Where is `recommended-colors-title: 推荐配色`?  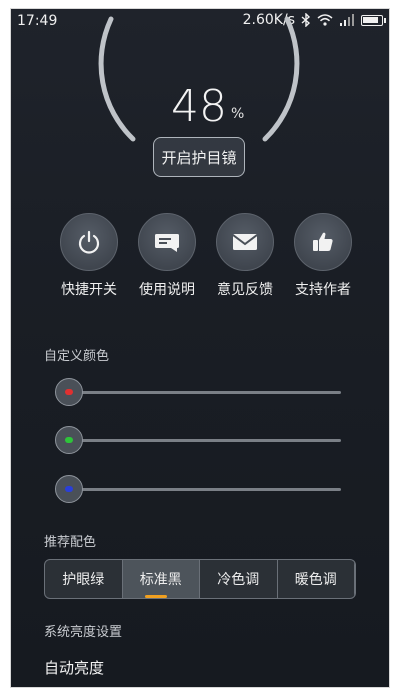 recommended-colors-title: 推荐配色 is located at coordinates (70, 542).